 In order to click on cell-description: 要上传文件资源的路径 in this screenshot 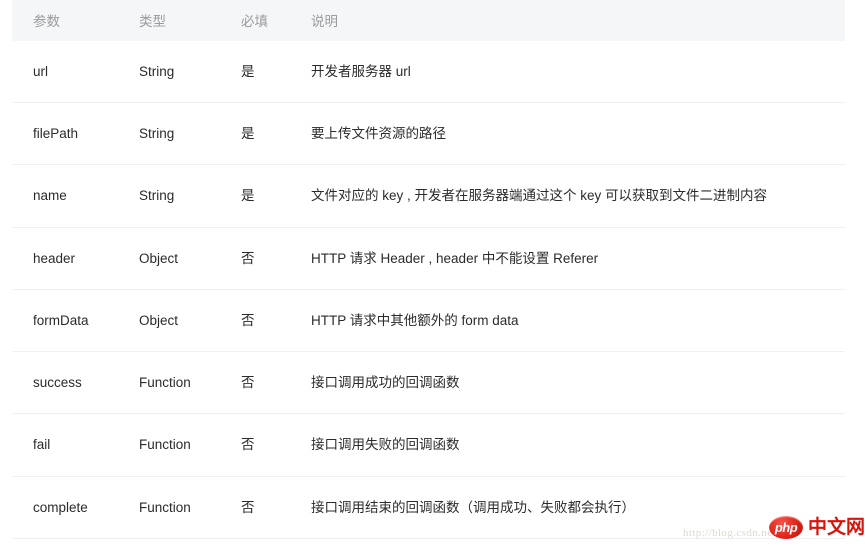, I will do `click(578, 134)`.